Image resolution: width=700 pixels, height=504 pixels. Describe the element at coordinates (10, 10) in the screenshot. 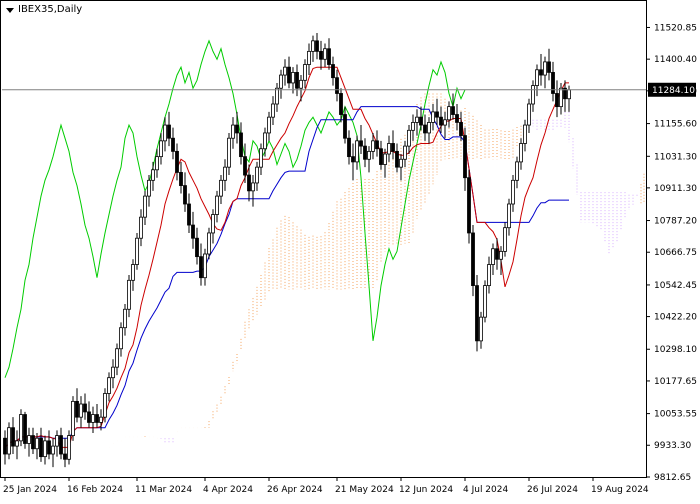

I see `dropdown-triangle-icon` at that location.